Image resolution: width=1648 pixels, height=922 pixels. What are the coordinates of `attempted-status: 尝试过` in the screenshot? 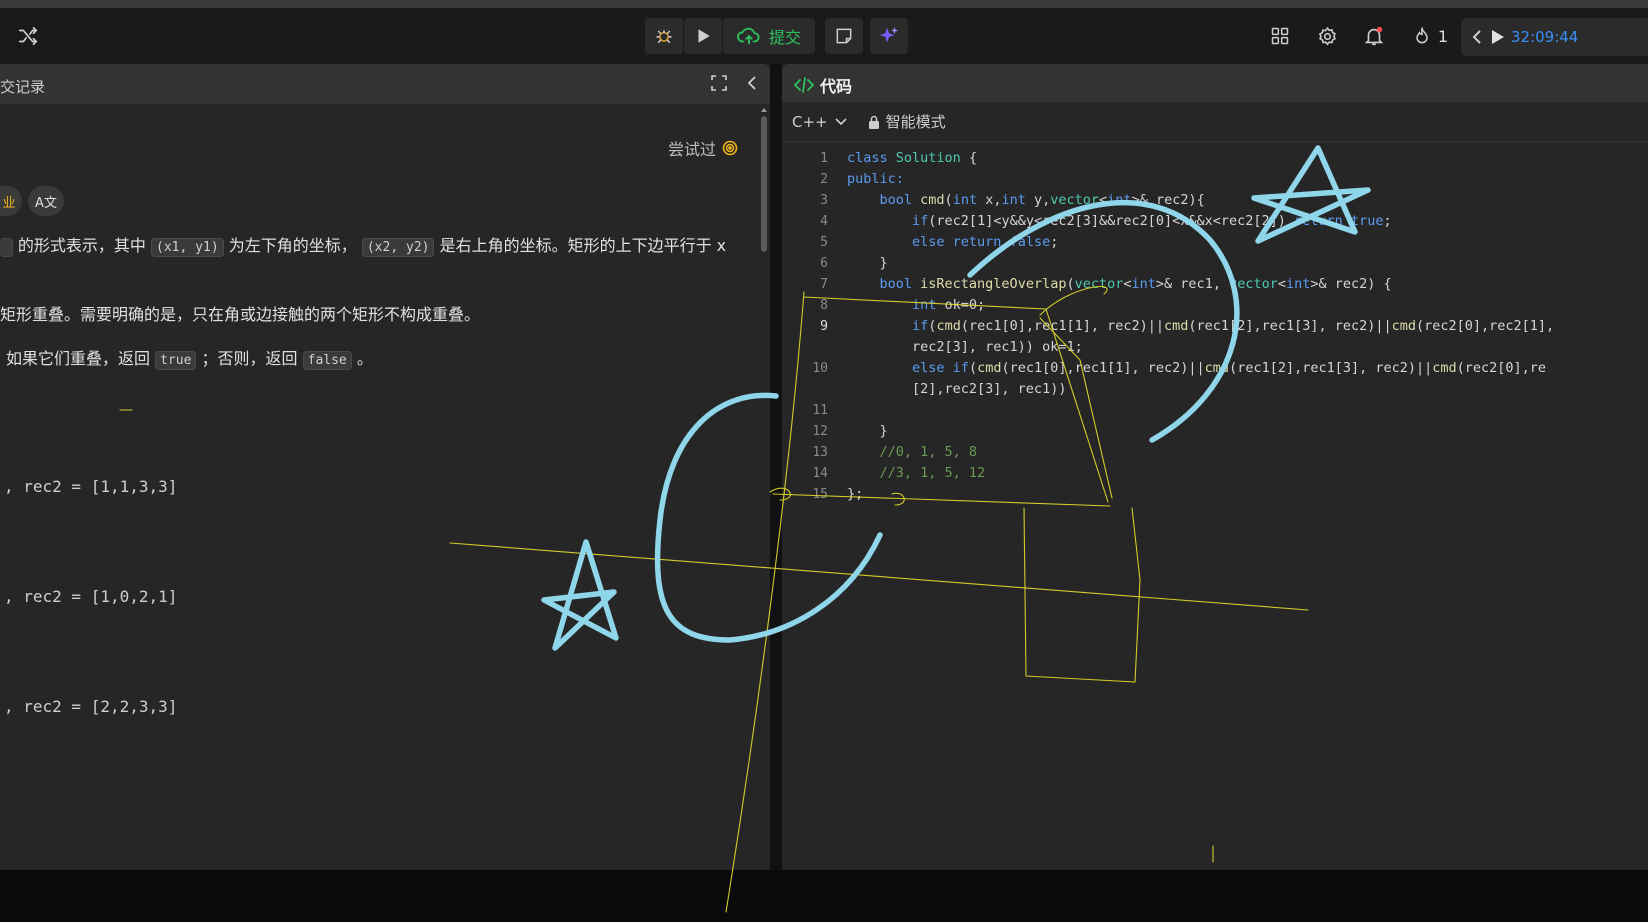 It's located at (703, 148).